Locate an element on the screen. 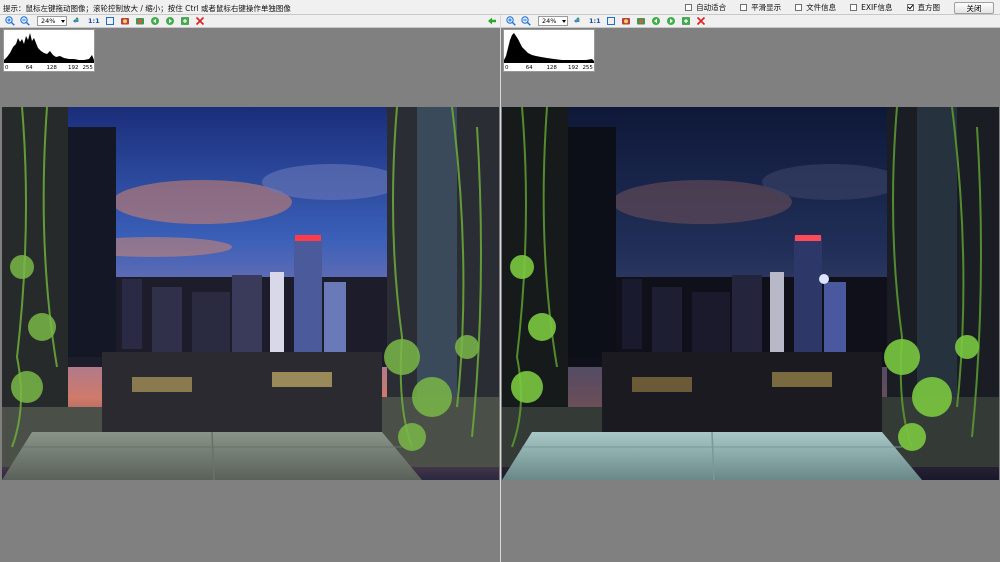 The image size is (1000, 562). close-button: 关闭 is located at coordinates (974, 7).